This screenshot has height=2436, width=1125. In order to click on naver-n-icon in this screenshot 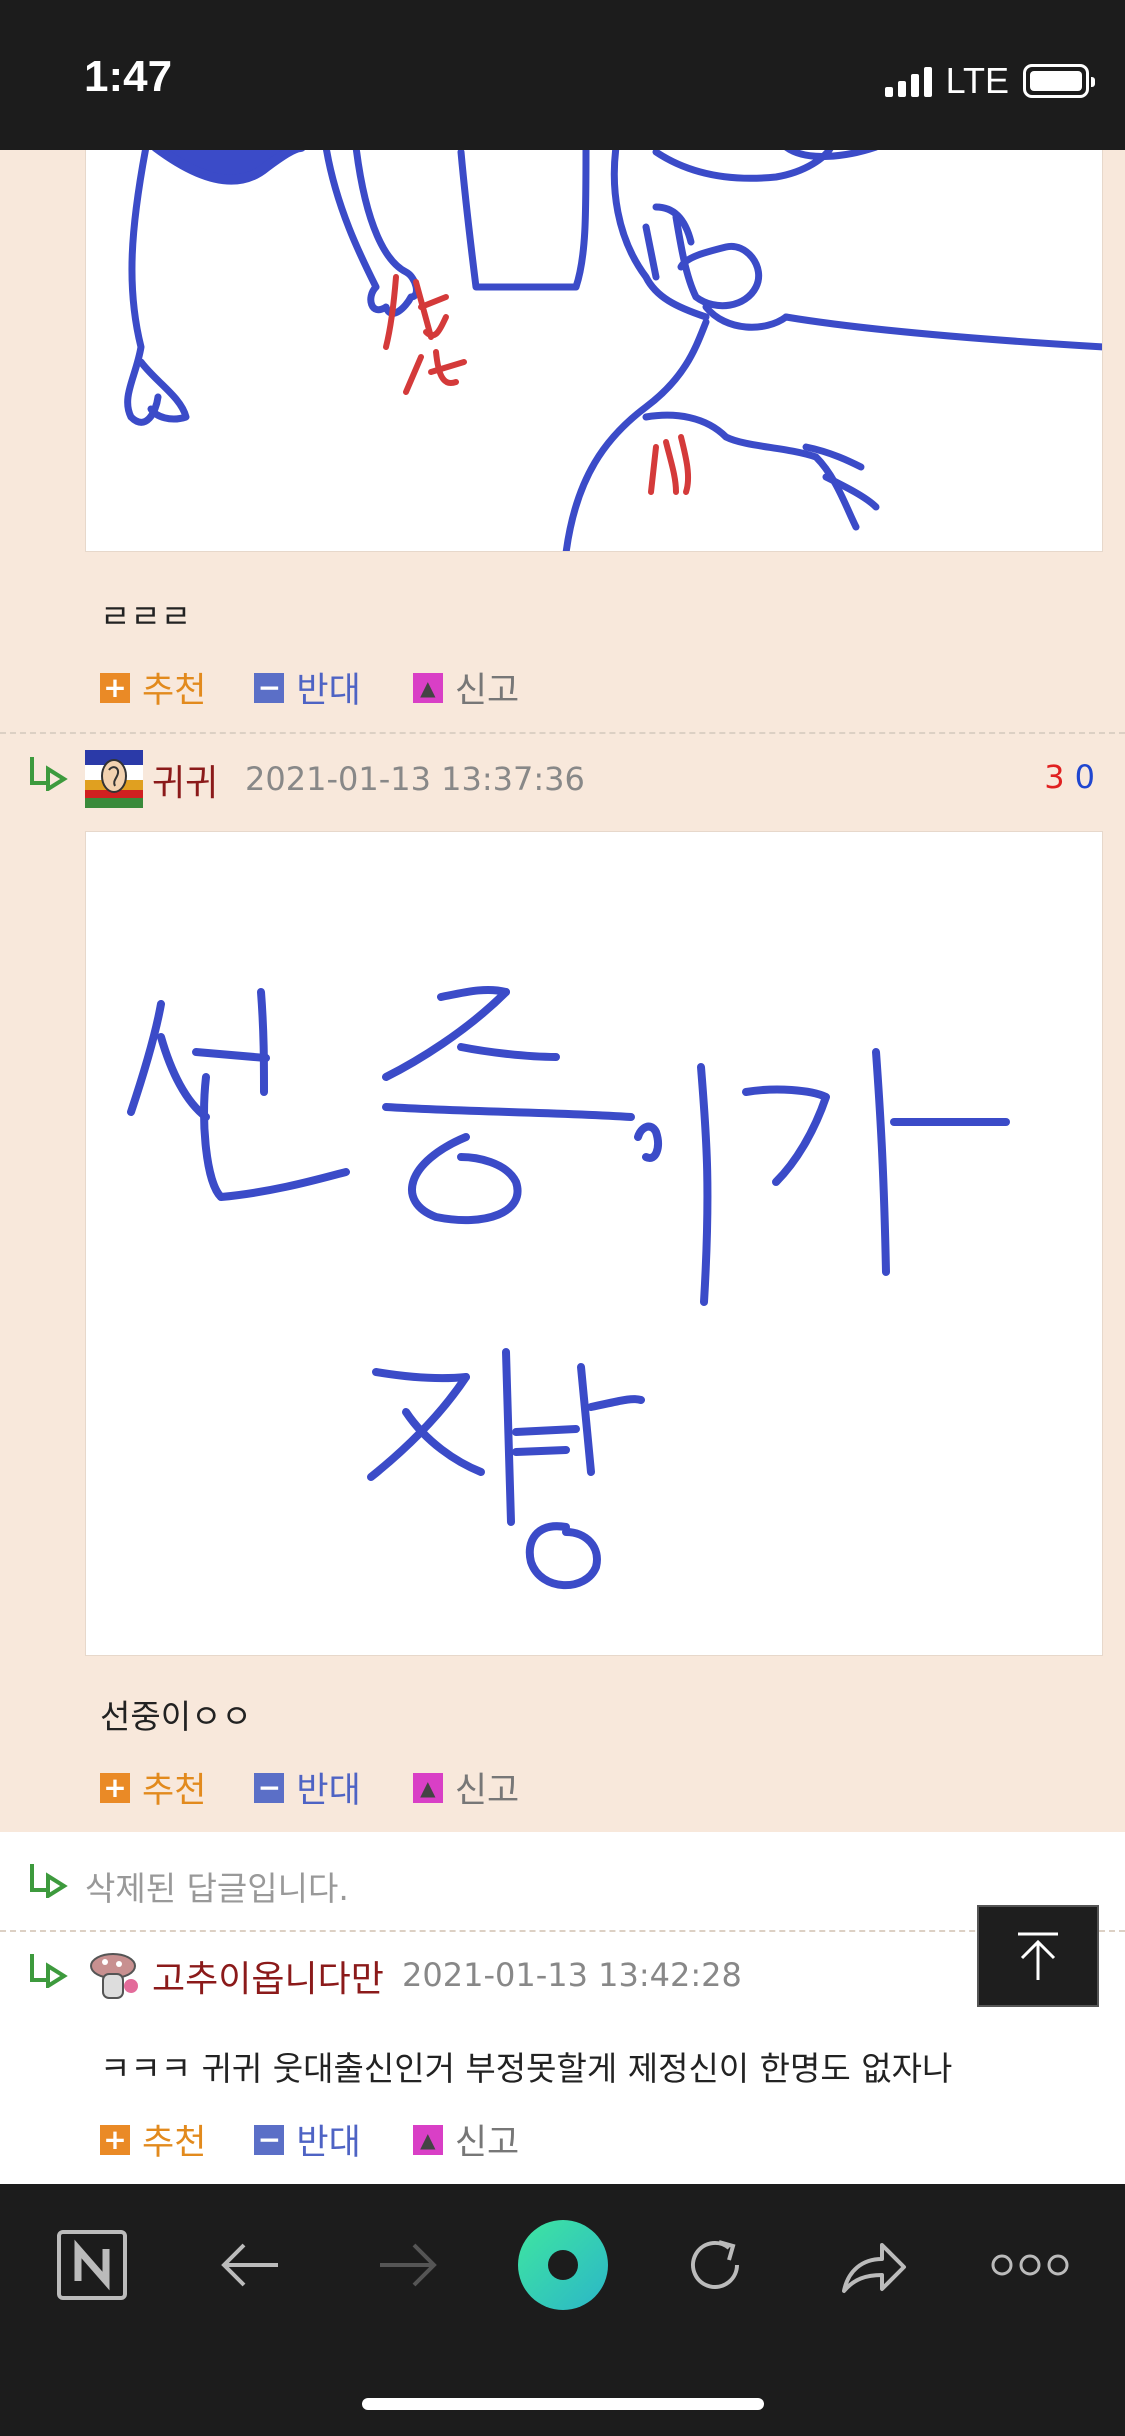, I will do `click(92, 2265)`.